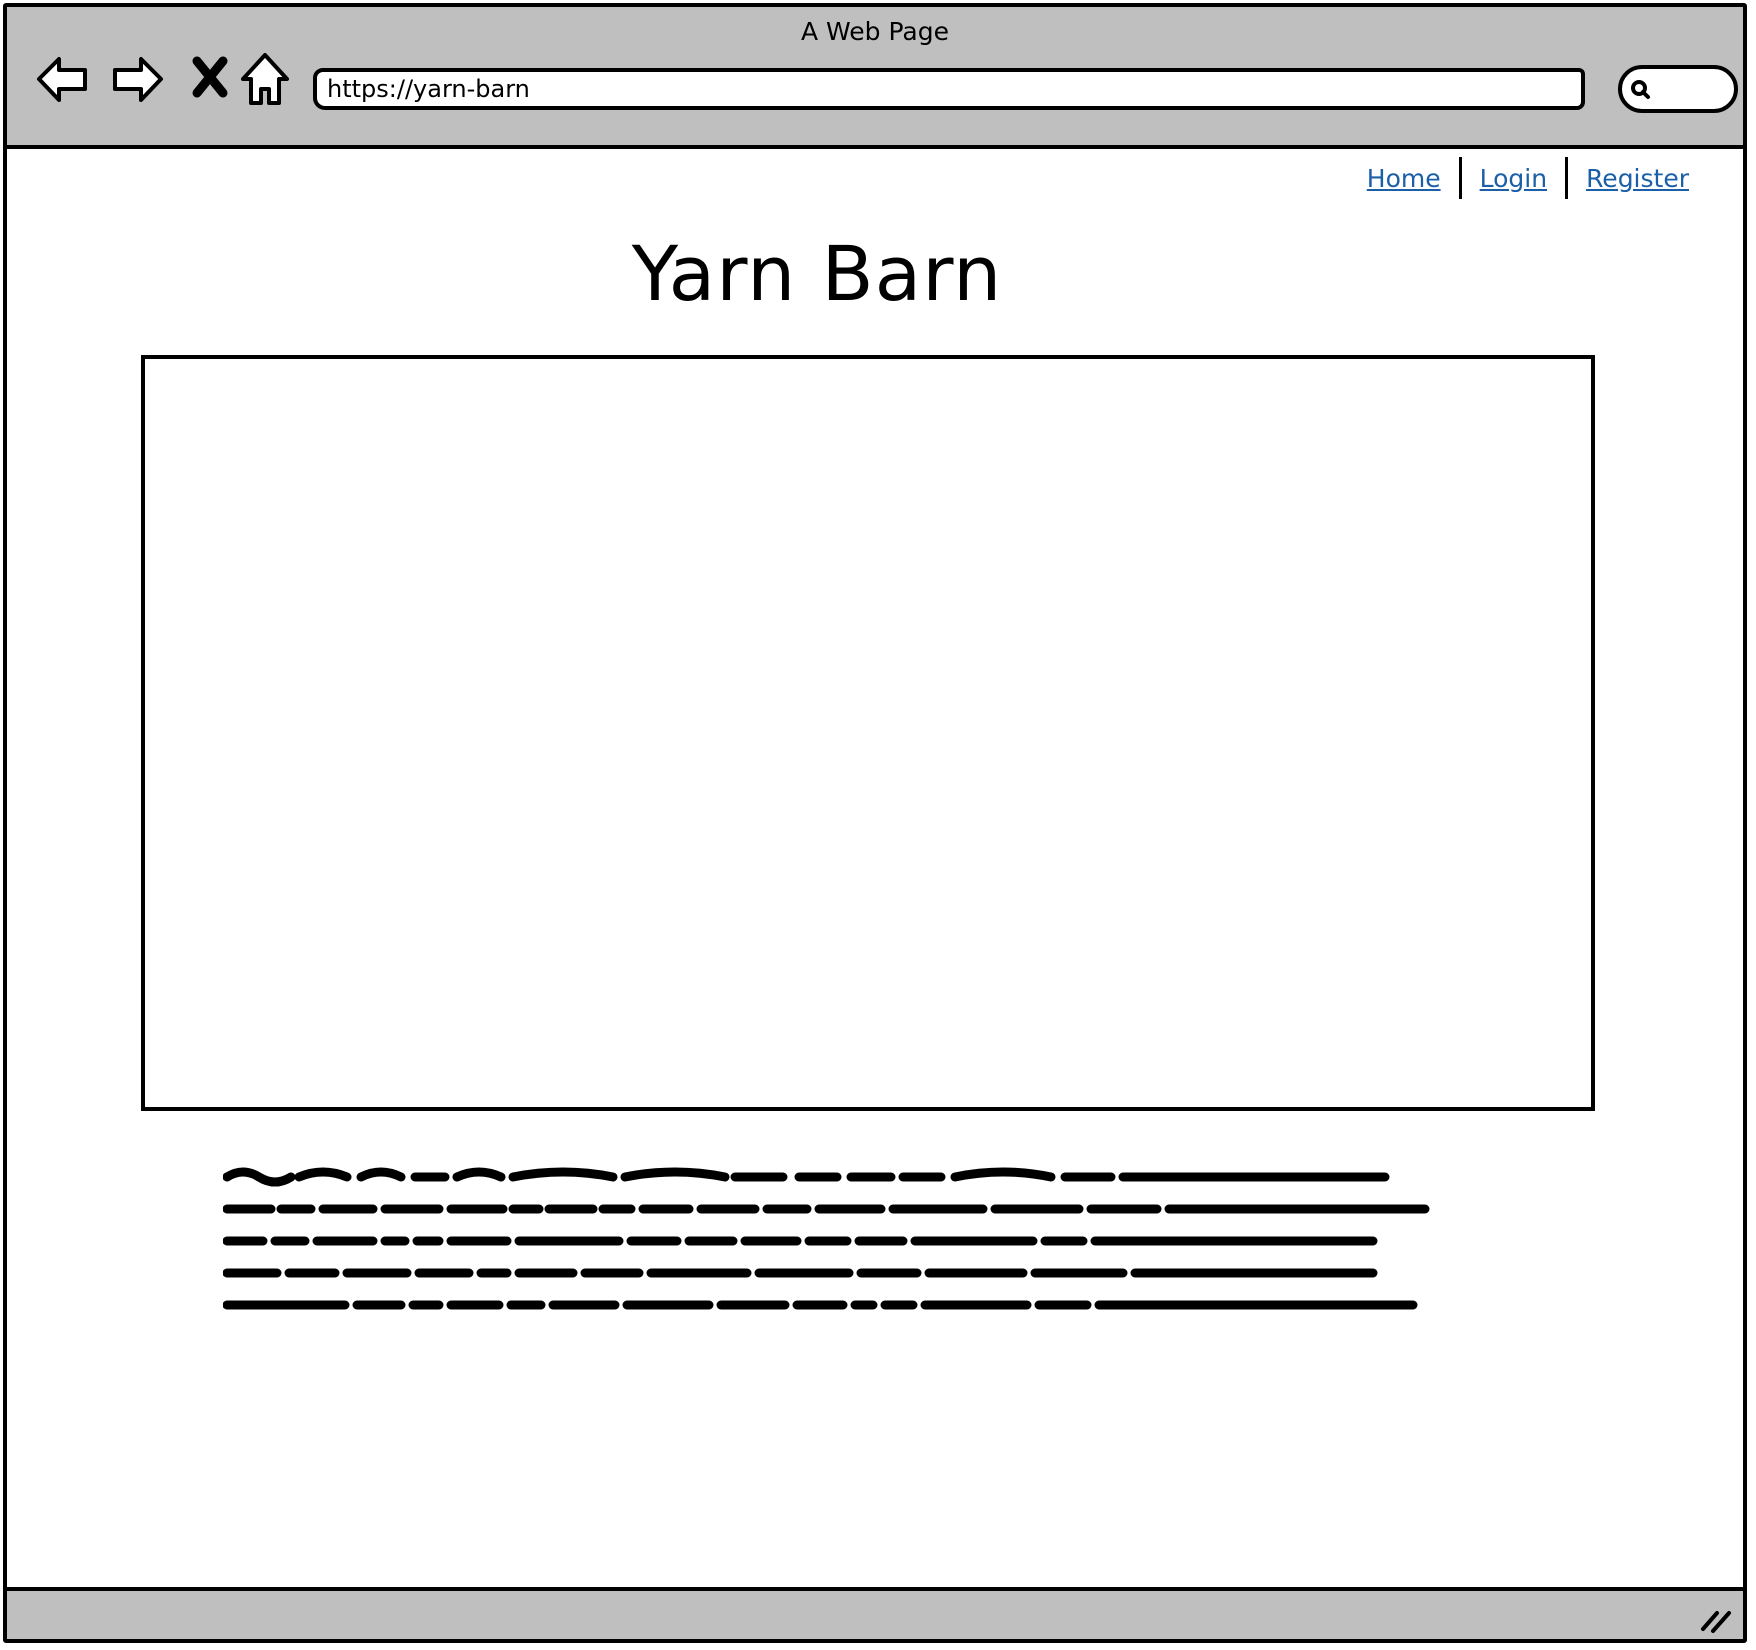 The width and height of the screenshot is (1756, 1650). What do you see at coordinates (826, 1238) in the screenshot?
I see `placeholder-text-block` at bounding box center [826, 1238].